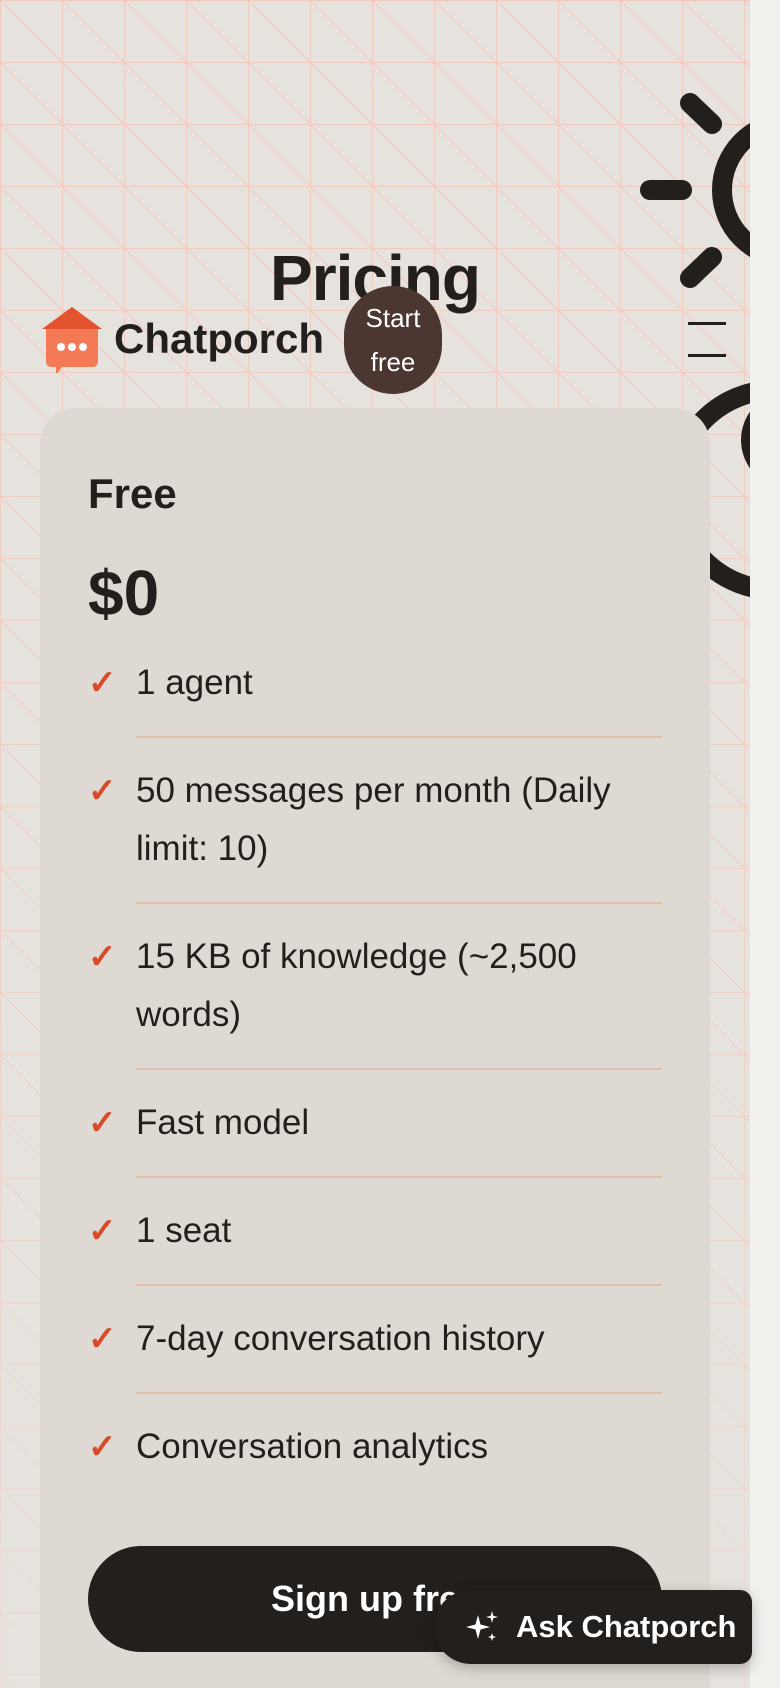 This screenshot has height=1688, width=780. Describe the element at coordinates (399, 1352) in the screenshot. I see `feature-text: 7-day conversation history` at that location.